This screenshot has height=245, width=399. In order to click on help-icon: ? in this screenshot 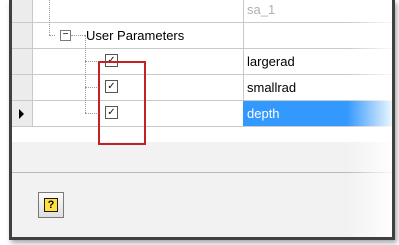, I will do `click(51, 205)`.